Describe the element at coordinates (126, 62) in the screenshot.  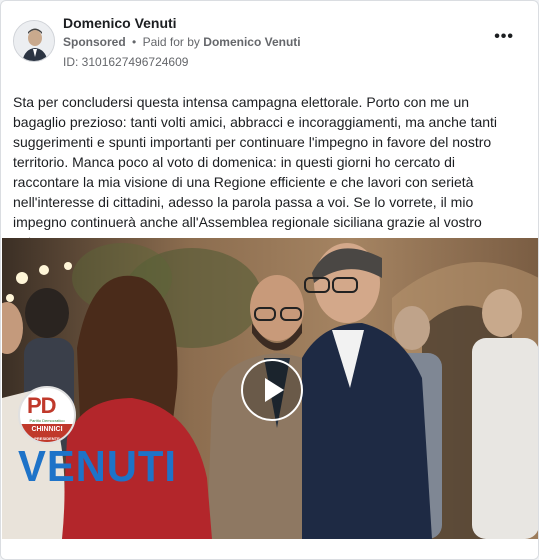
I see `ad-id: ID: 3101627496724609` at that location.